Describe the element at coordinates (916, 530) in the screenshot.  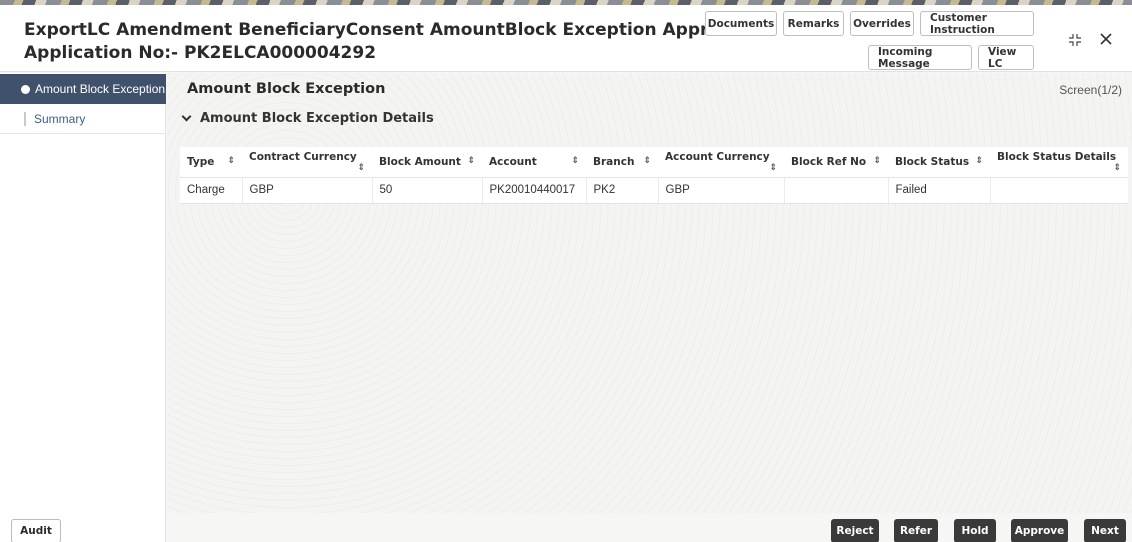
I see `refer-button: Refer` at that location.